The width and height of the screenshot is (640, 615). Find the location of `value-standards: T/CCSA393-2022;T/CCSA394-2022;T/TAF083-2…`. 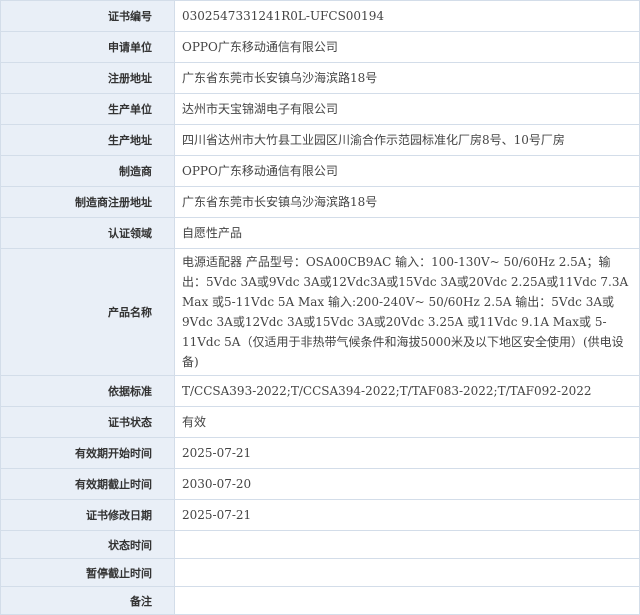

value-standards: T/CCSA393-2022;T/CCSA394-2022;T/TAF083-2… is located at coordinates (407, 391).